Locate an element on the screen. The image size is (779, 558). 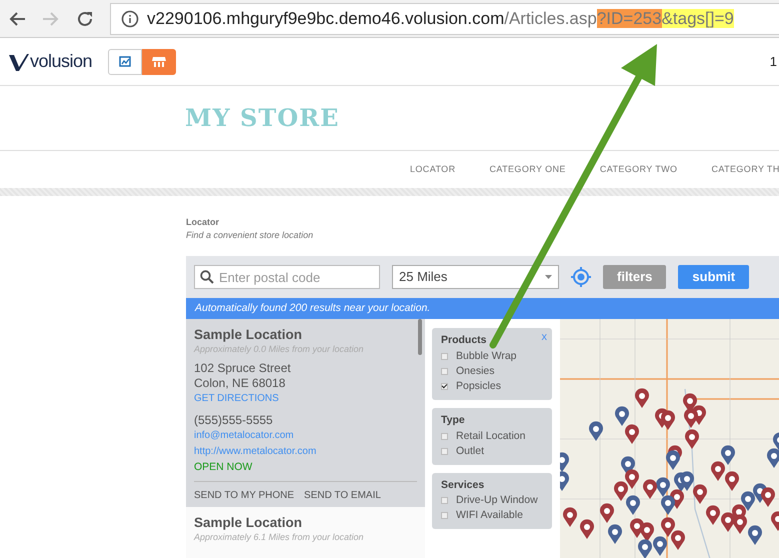
url-text: v2290106.mhguryf9e9bc.demo46.volusion.com/Articles.asp?ID=253&tags[]=9 is located at coordinates (440, 19).